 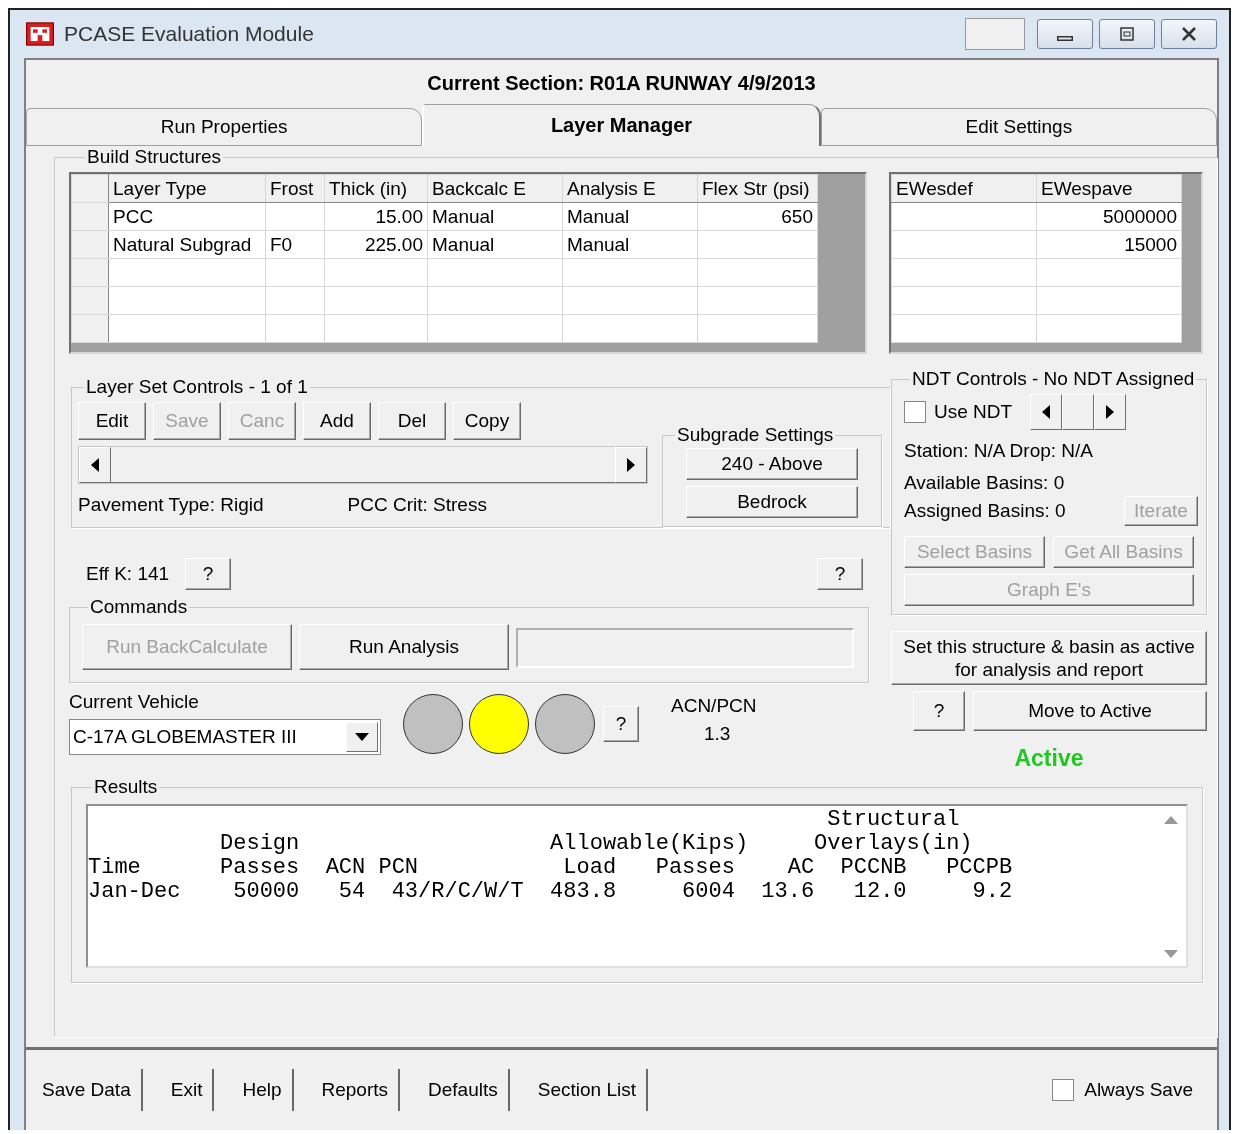 I want to click on column-header: EWesdef, so click(x=964, y=188).